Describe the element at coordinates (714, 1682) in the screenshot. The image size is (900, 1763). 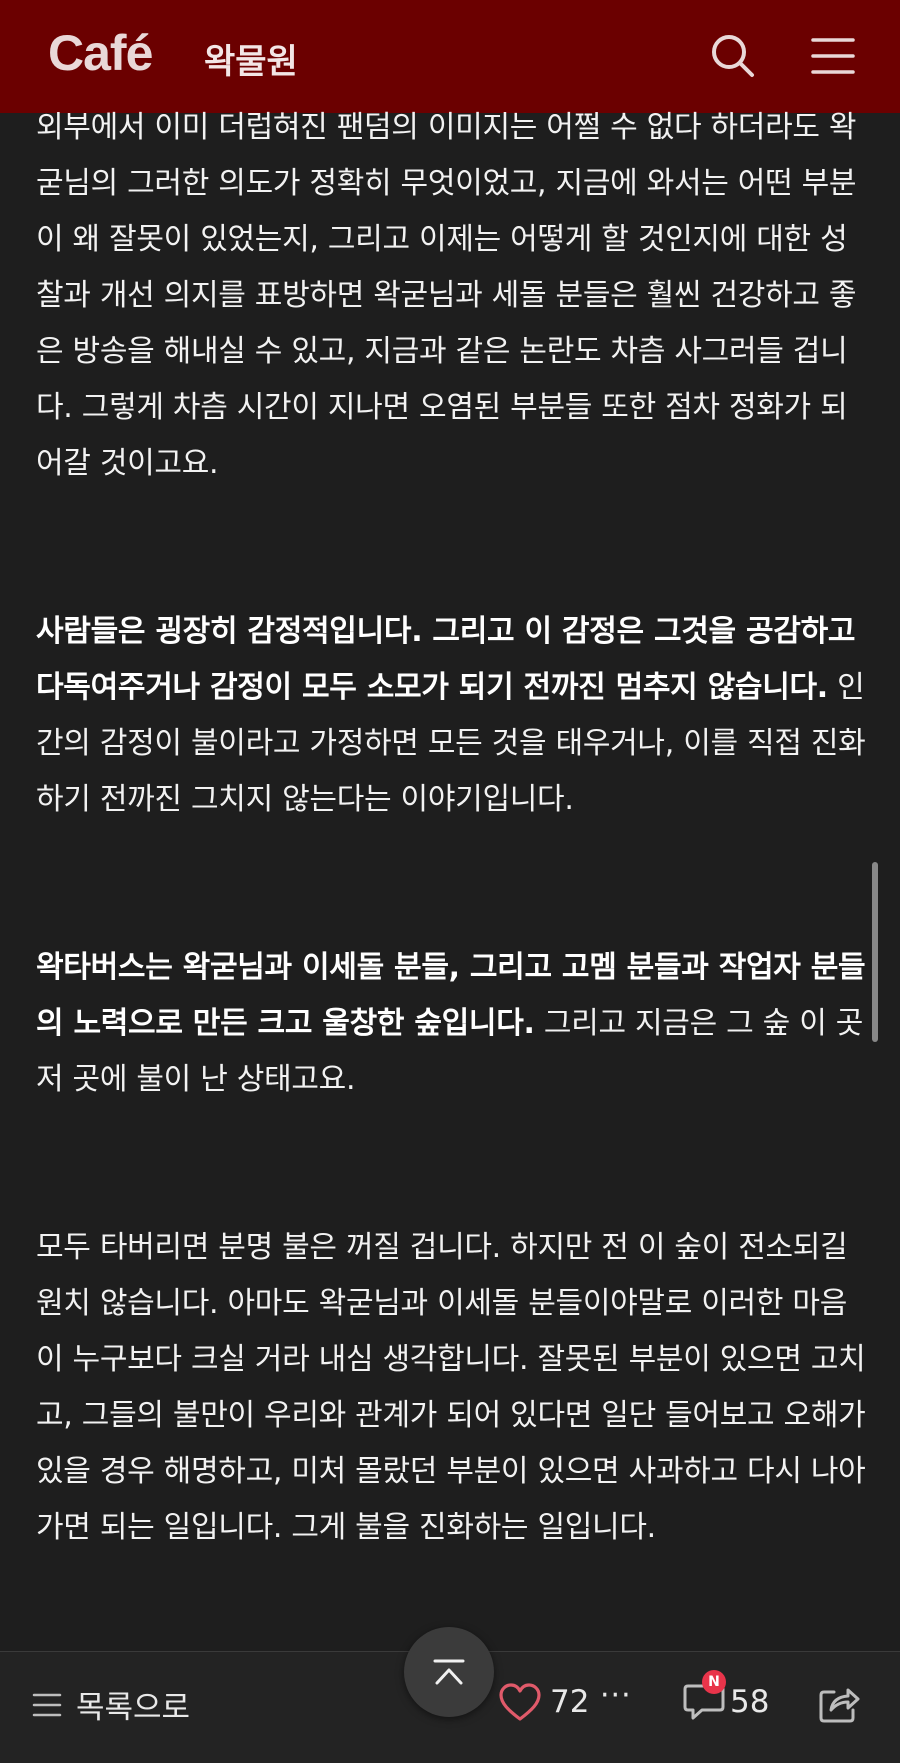
I see `new-comment-badge: N` at that location.